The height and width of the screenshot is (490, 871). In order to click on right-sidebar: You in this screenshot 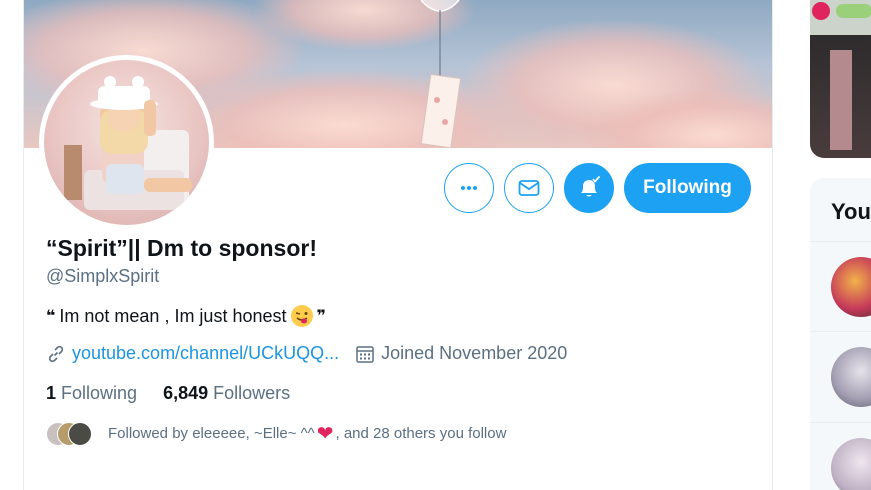, I will do `click(840, 245)`.